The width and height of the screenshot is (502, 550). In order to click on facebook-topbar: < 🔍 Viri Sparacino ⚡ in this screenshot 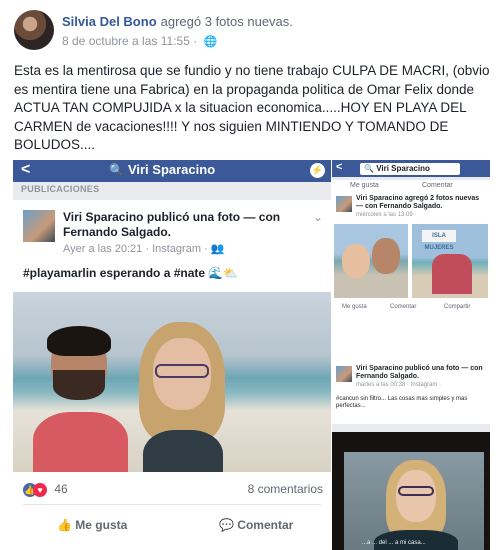, I will do `click(172, 171)`.